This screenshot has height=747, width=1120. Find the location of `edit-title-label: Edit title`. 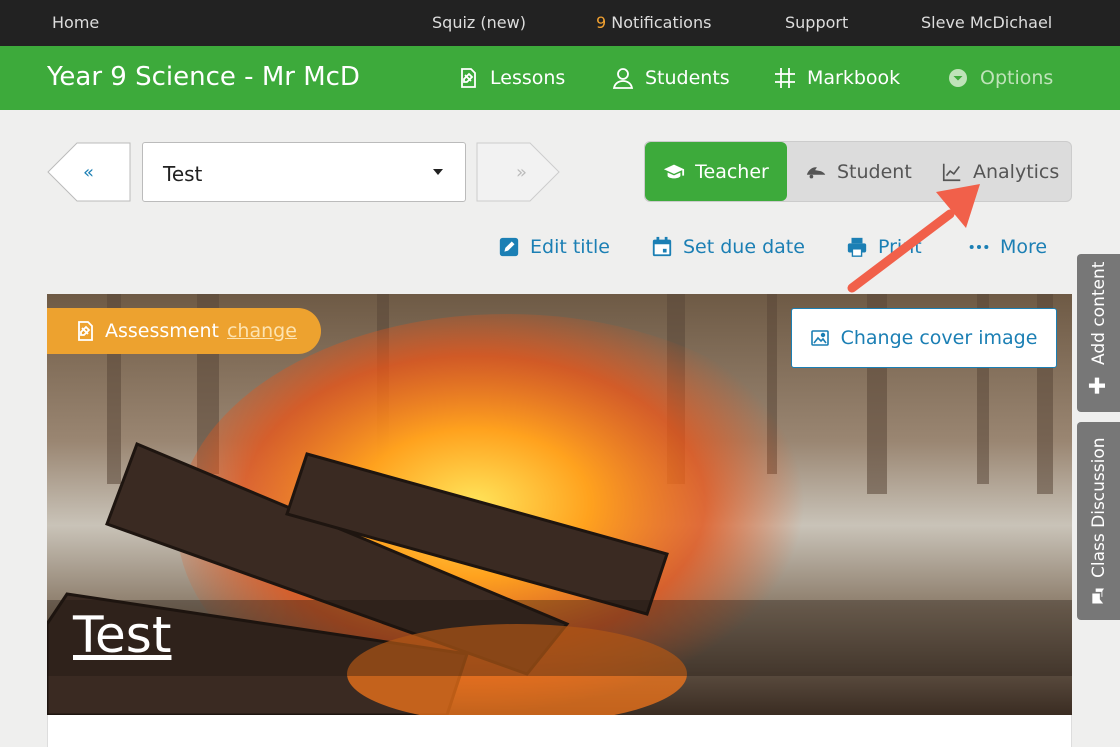

edit-title-label: Edit title is located at coordinates (570, 247).